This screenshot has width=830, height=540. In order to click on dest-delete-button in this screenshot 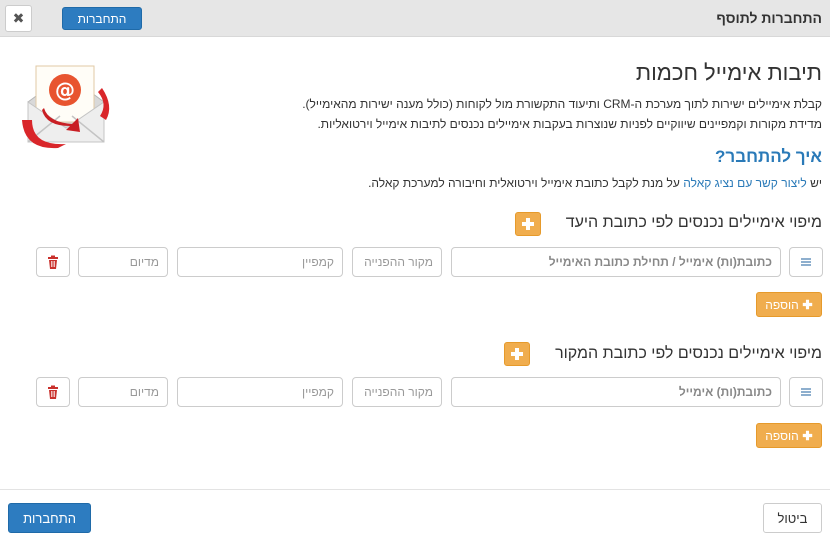, I will do `click(53, 262)`.